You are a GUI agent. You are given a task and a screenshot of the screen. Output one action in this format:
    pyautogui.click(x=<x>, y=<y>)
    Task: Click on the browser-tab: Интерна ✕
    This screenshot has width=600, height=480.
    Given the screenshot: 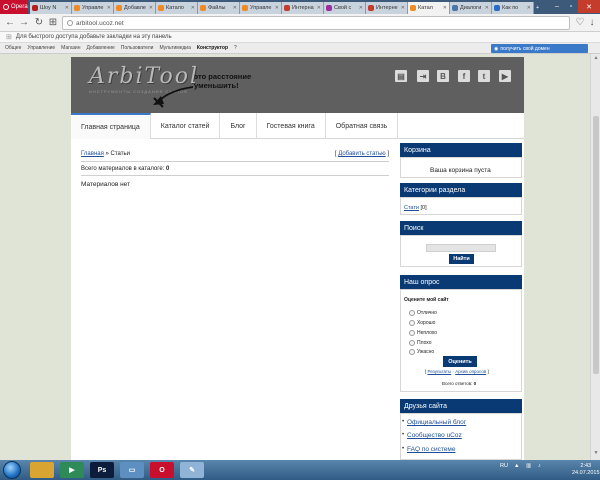 What is the action you would take?
    pyautogui.click(x=303, y=8)
    